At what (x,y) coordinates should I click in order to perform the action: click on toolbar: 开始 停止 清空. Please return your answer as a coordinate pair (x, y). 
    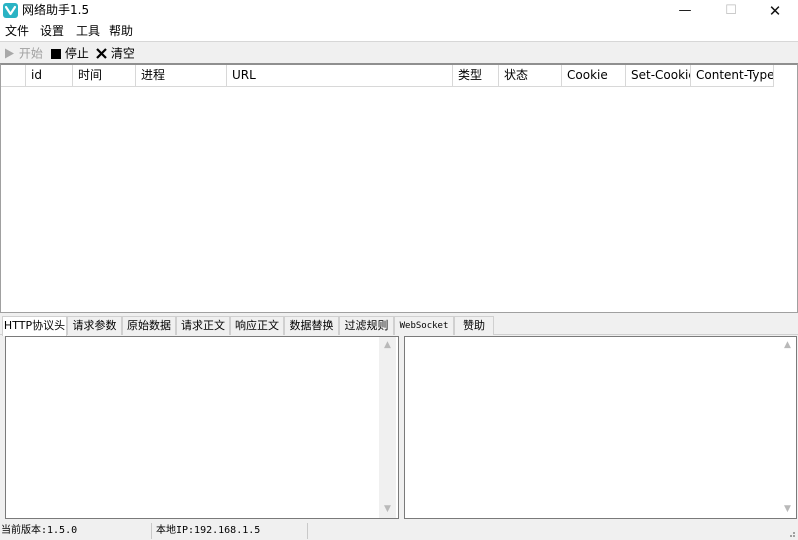
    Looking at the image, I should click on (399, 52).